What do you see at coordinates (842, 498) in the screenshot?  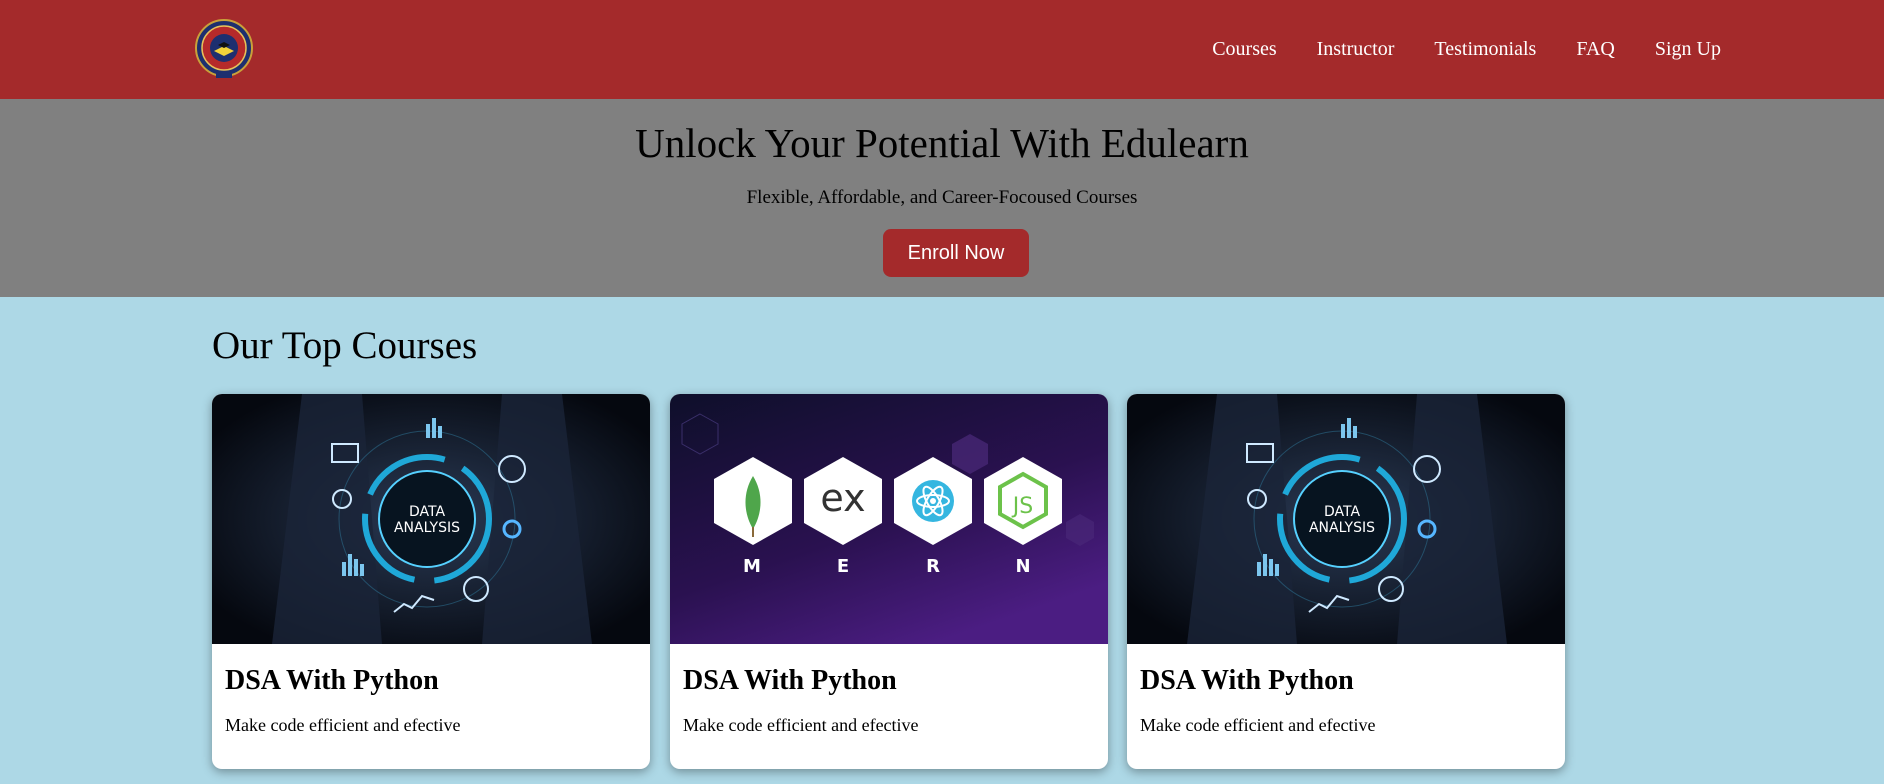 I see `svg-text: ex` at bounding box center [842, 498].